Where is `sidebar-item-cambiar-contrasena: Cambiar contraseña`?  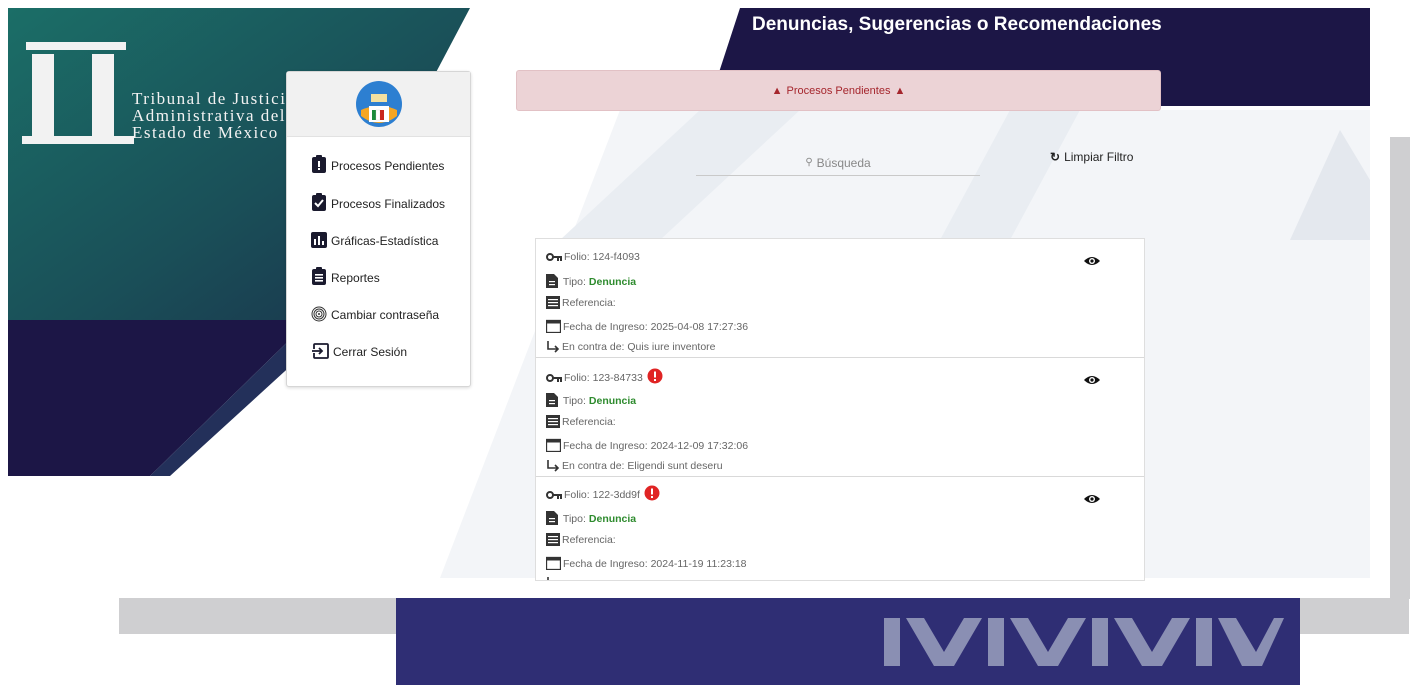
sidebar-item-cambiar-contrasena: Cambiar contraseña is located at coordinates (375, 314).